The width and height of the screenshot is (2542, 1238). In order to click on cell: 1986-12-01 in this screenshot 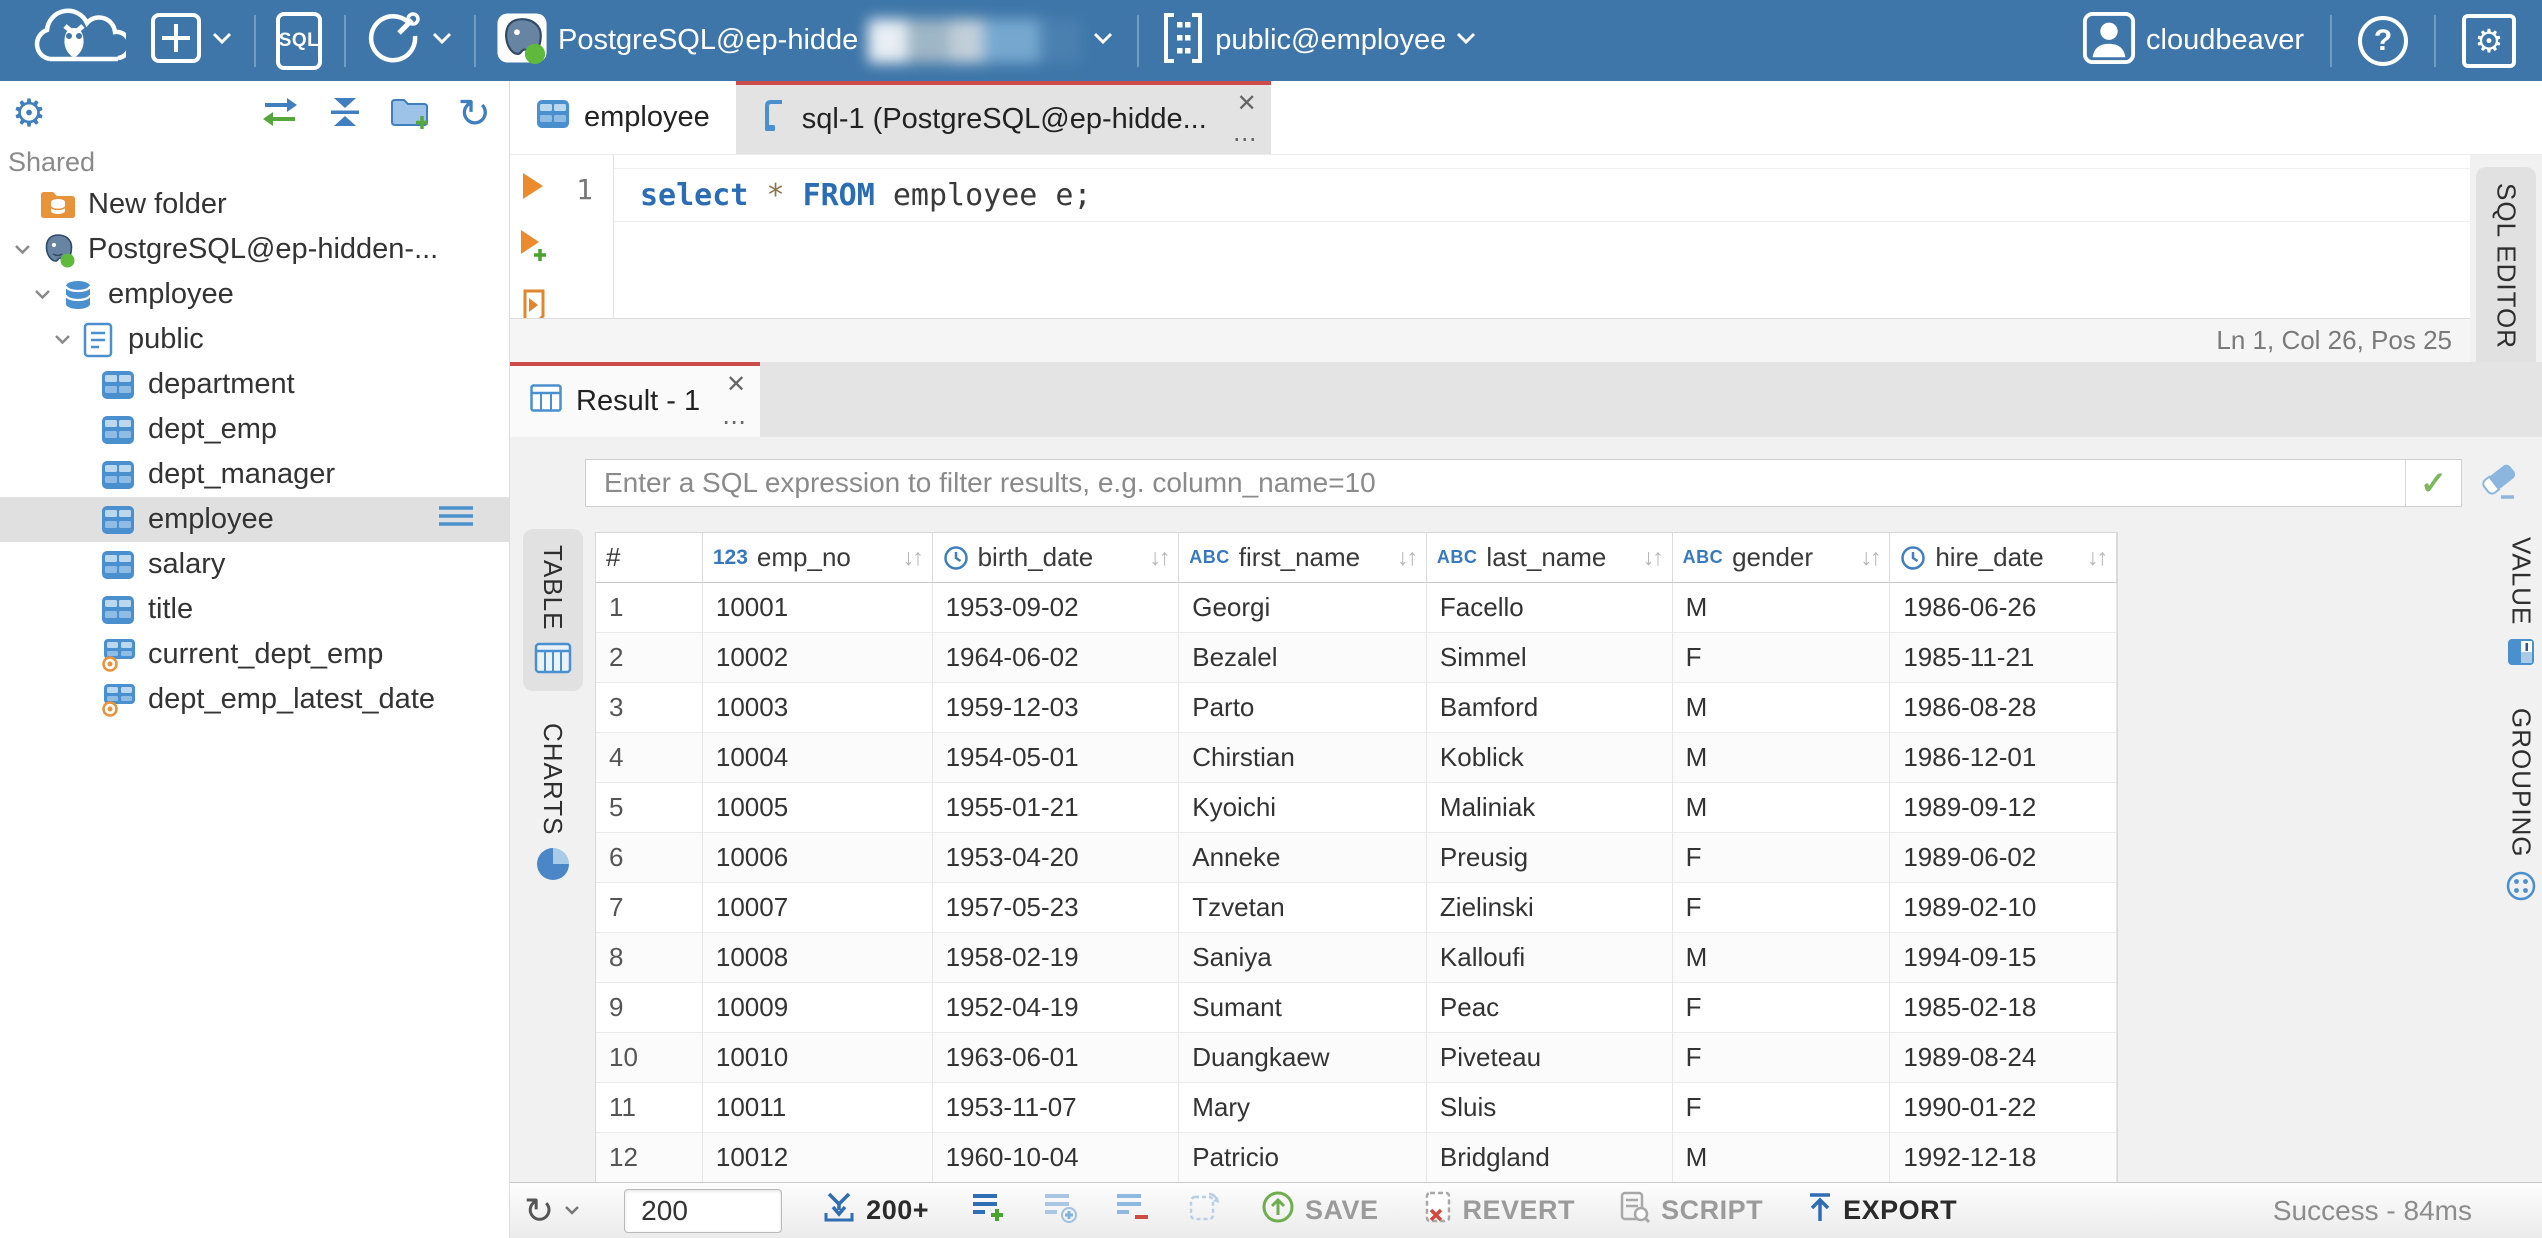, I will do `click(2004, 758)`.